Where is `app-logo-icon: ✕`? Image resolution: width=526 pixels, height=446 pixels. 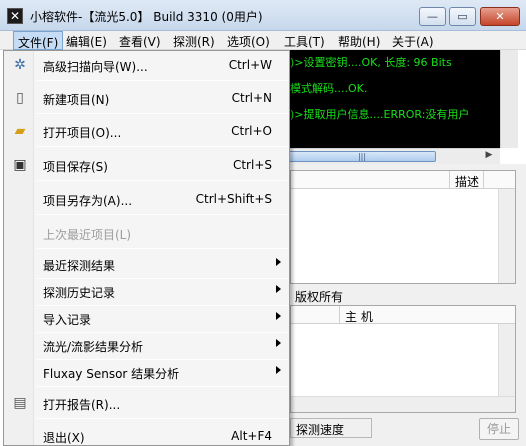
app-logo-icon: ✕ is located at coordinates (15, 16).